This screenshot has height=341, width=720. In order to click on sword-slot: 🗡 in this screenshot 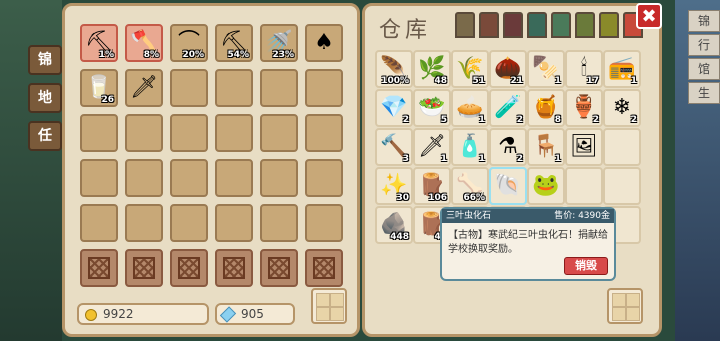, I will do `click(144, 88)`.